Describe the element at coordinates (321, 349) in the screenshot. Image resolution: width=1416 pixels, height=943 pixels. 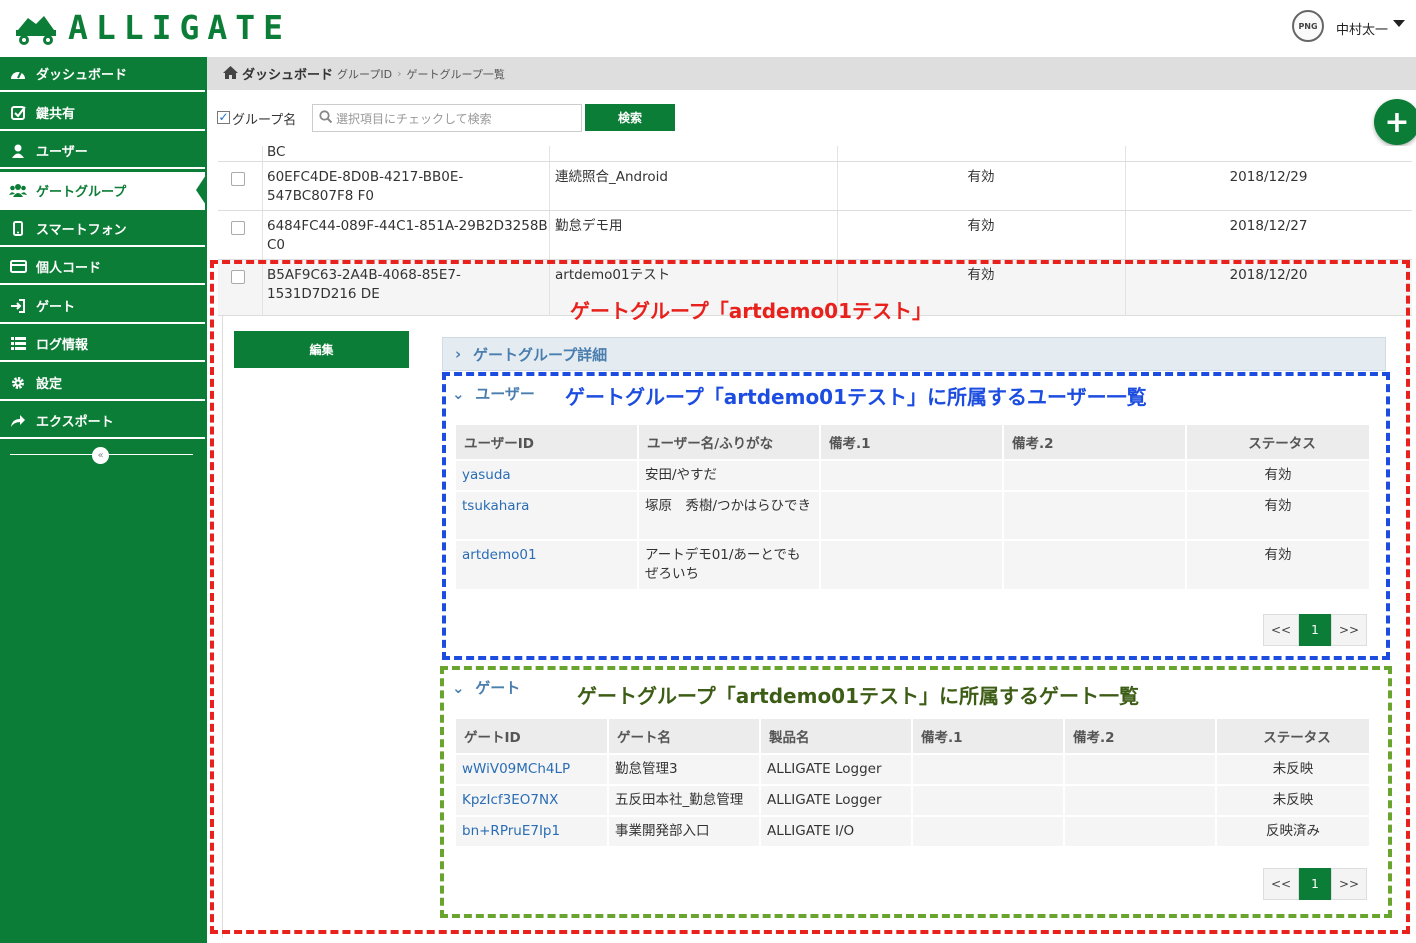
I see `edit-button: 編集` at that location.